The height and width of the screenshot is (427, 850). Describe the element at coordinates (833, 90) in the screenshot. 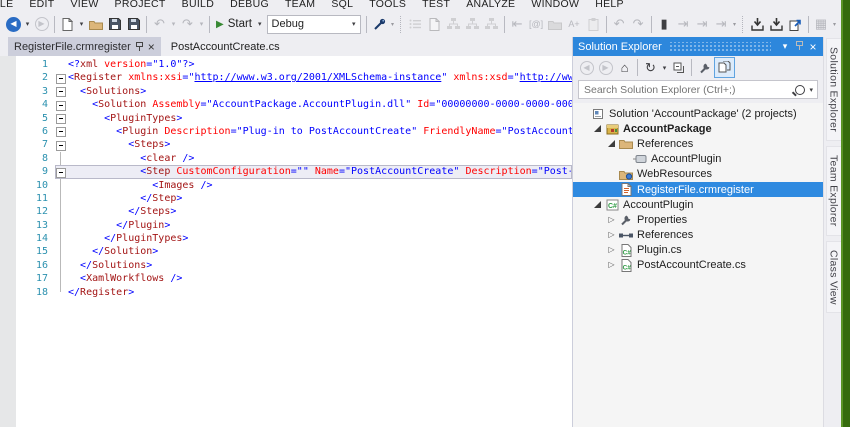

I see `side-tab-solution-explorer: Solution Explorer` at that location.